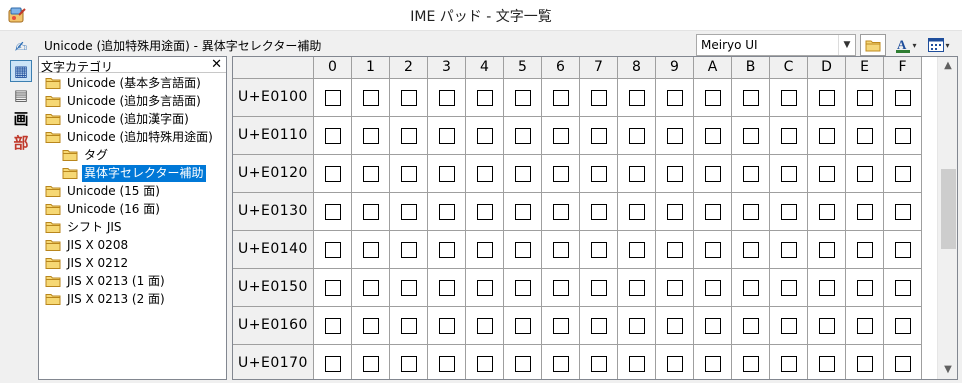 The image size is (962, 383). What do you see at coordinates (216, 64) in the screenshot?
I see `close-icon: ✕` at bounding box center [216, 64].